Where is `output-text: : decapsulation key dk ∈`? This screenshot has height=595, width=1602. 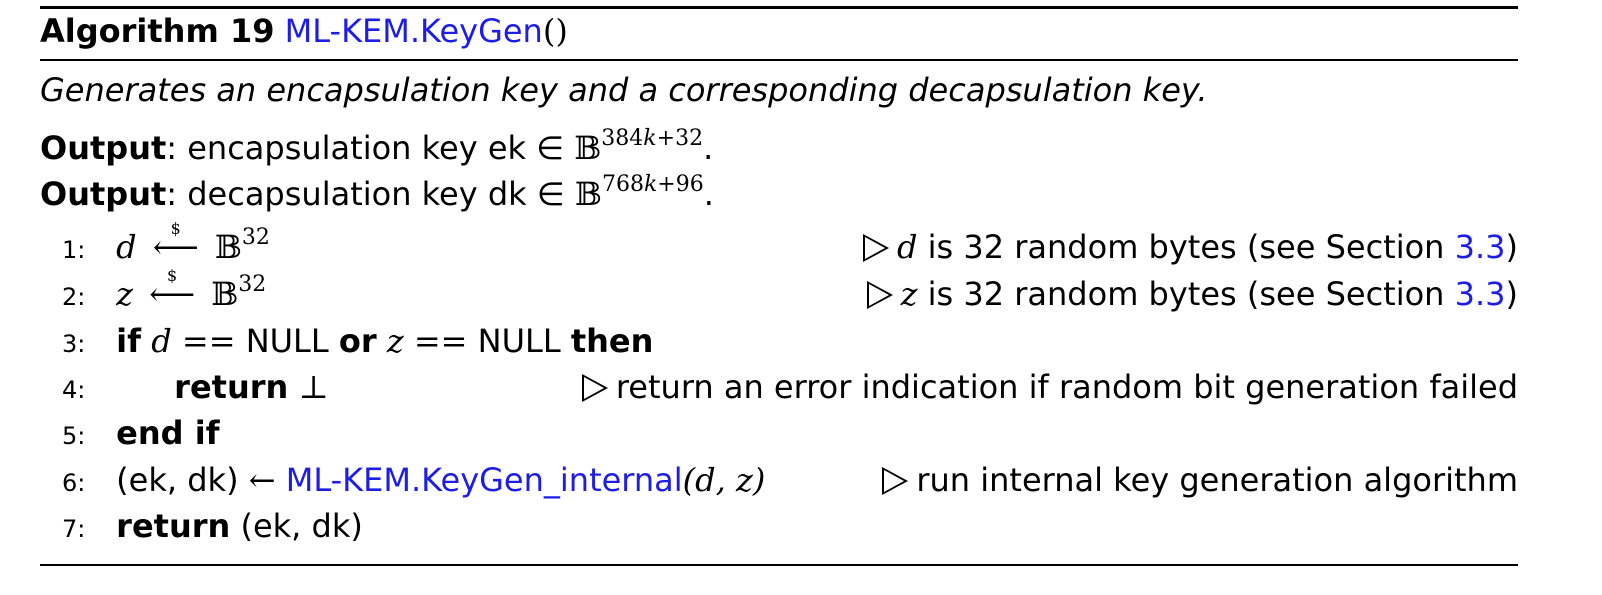 output-text: : decapsulation key dk ∈ is located at coordinates (370, 194).